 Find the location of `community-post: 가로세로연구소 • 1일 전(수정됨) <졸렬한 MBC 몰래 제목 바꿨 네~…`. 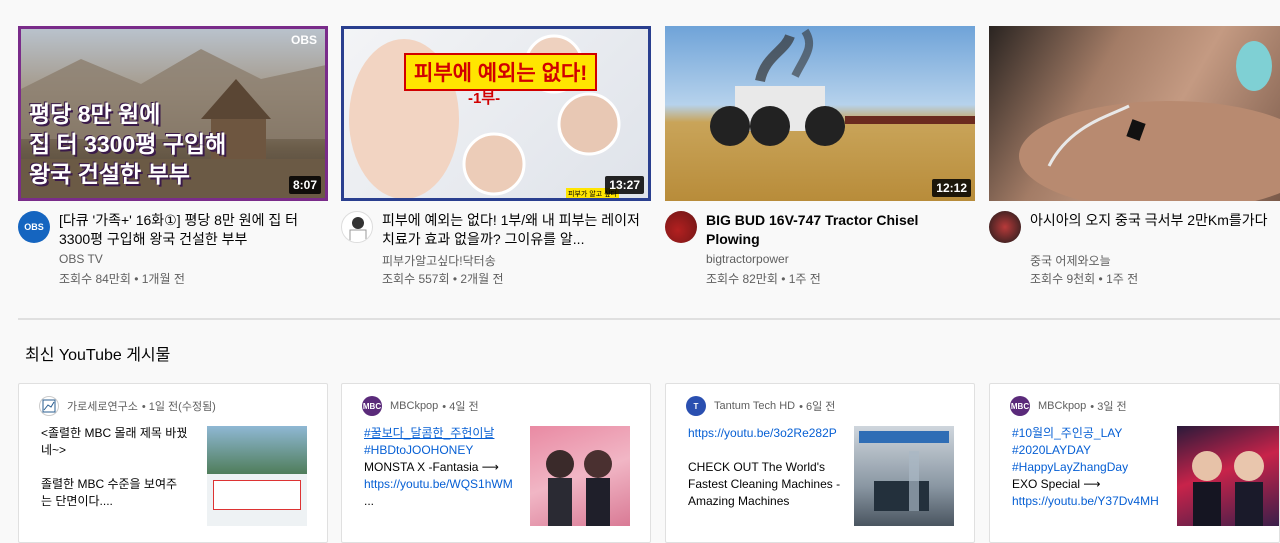

community-post: 가로세로연구소 • 1일 전(수정됨) <졸렬한 MBC 몰래 제목 바꿨 네~… is located at coordinates (173, 463).